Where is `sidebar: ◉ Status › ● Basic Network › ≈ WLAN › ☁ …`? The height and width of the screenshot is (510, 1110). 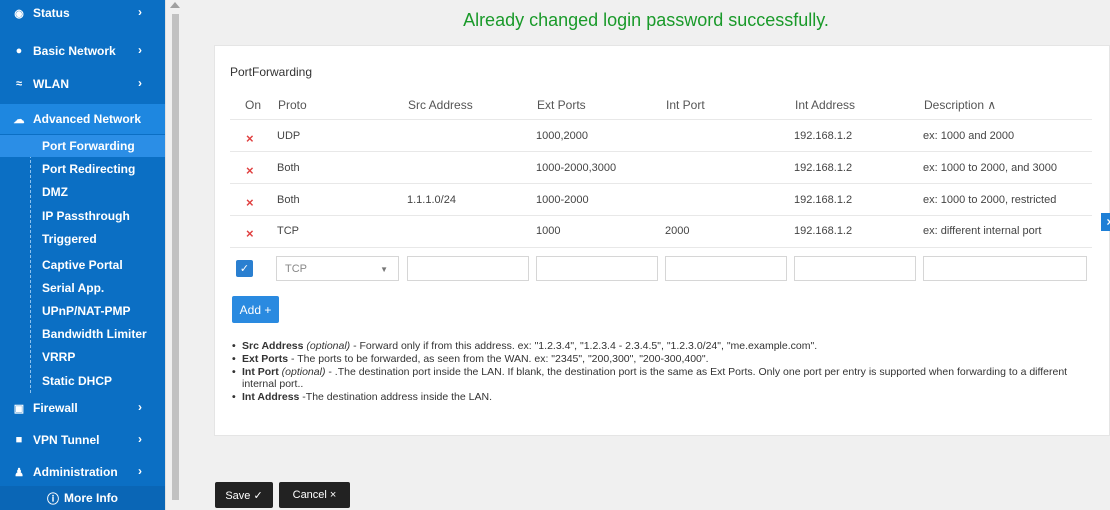 sidebar: ◉ Status › ● Basic Network › ≈ WLAN › ☁ … is located at coordinates (82, 255).